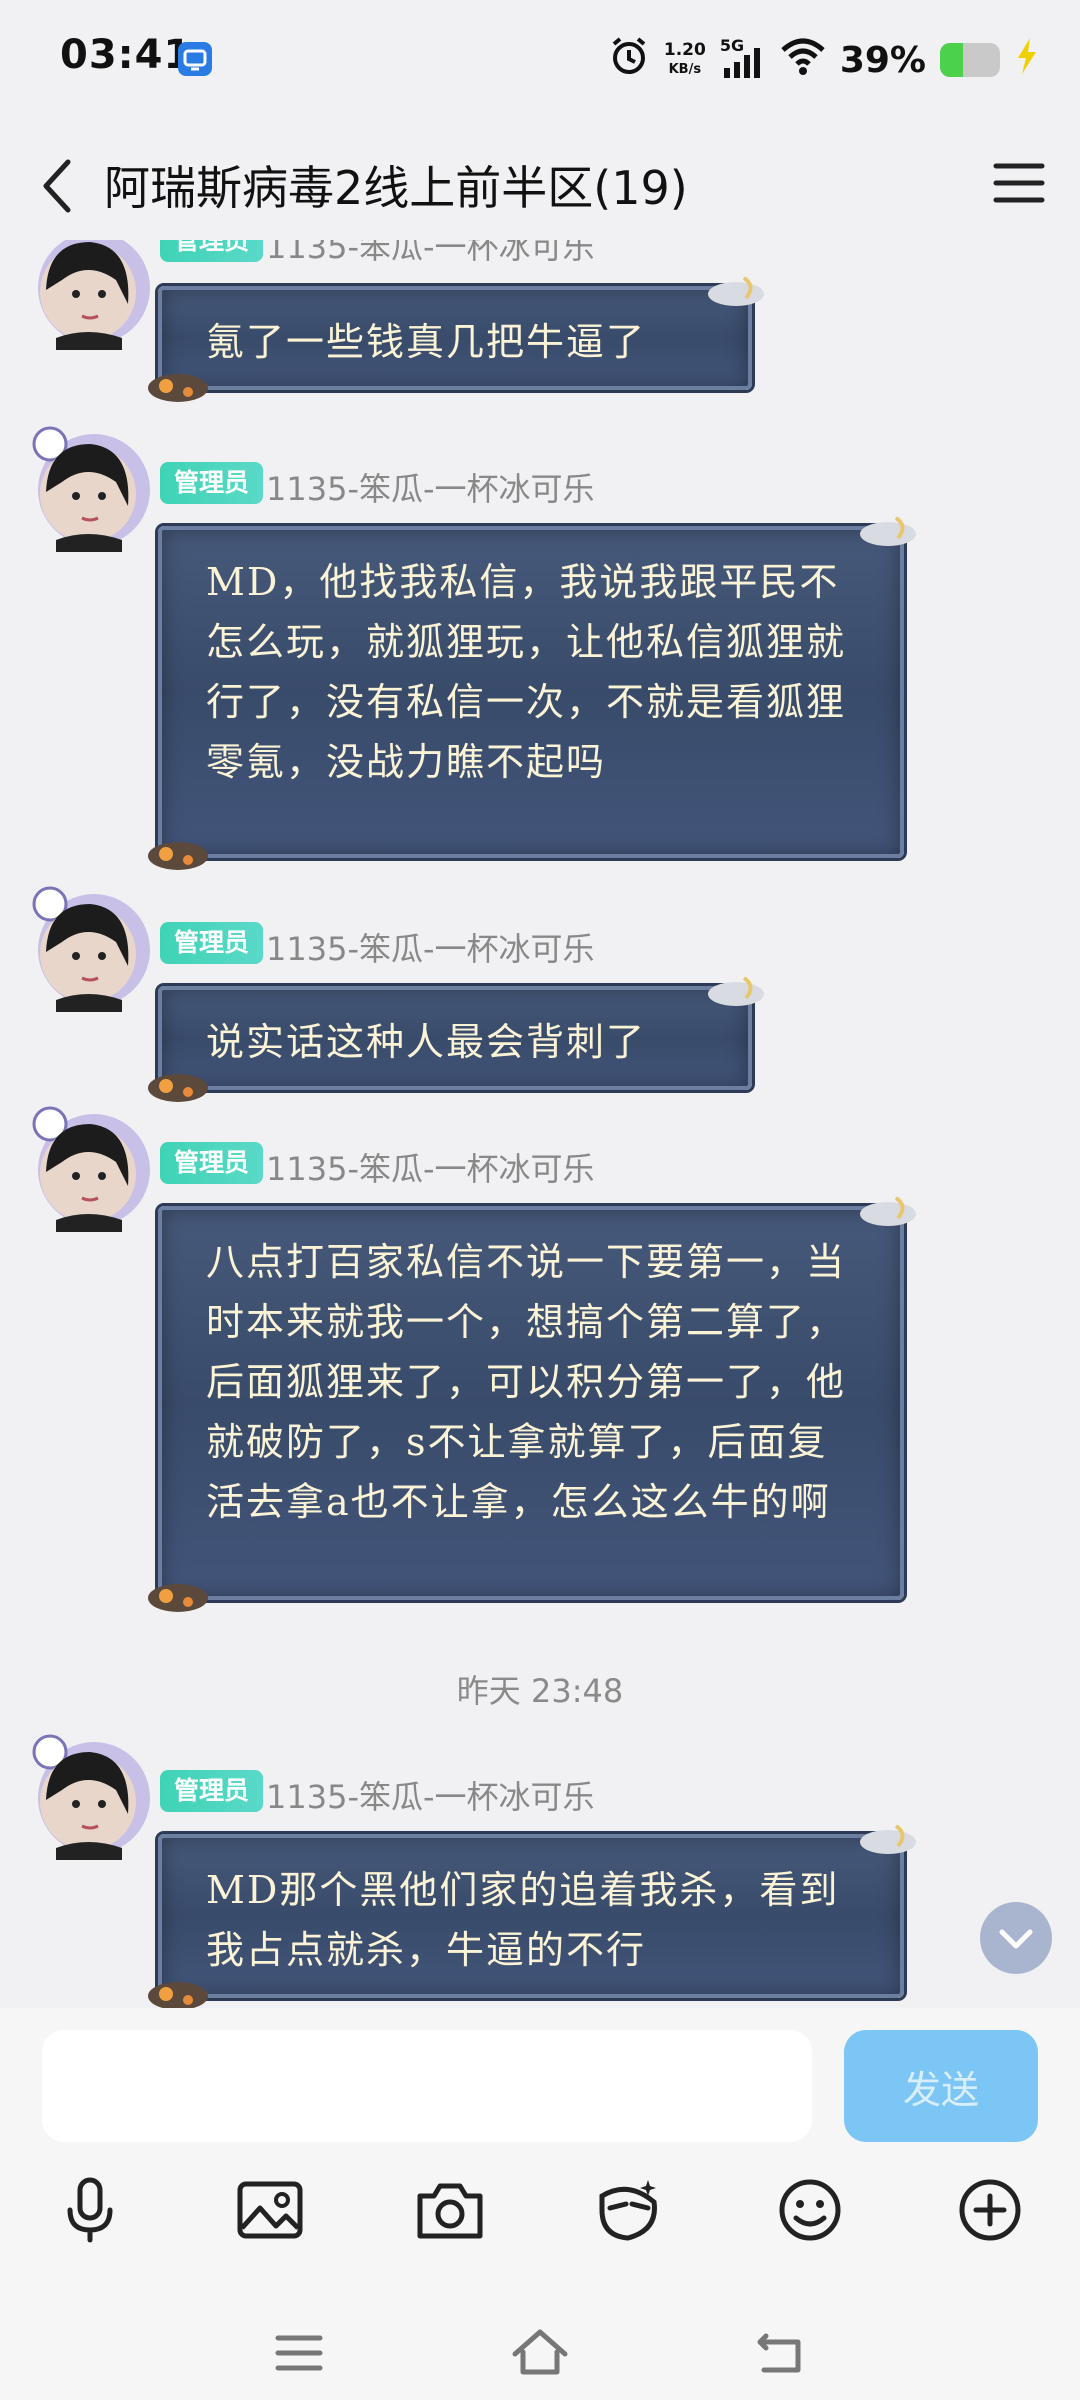  Describe the element at coordinates (195, 59) in the screenshot. I see `app-notification-icon` at that location.